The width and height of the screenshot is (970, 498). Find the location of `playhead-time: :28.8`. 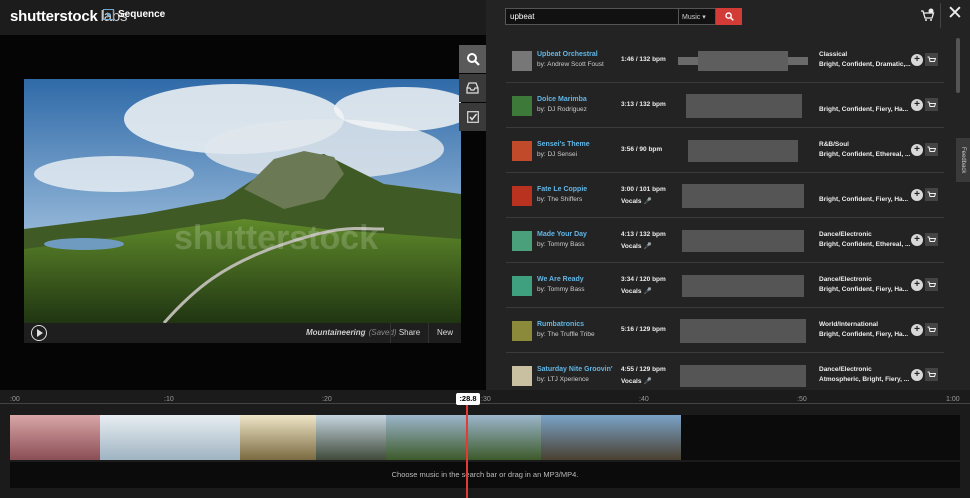

playhead-time: :28.8 is located at coordinates (468, 399).